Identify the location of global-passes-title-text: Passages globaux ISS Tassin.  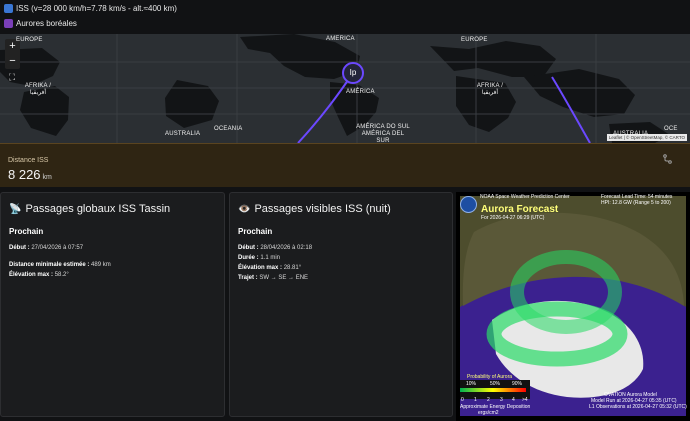
(98, 209).